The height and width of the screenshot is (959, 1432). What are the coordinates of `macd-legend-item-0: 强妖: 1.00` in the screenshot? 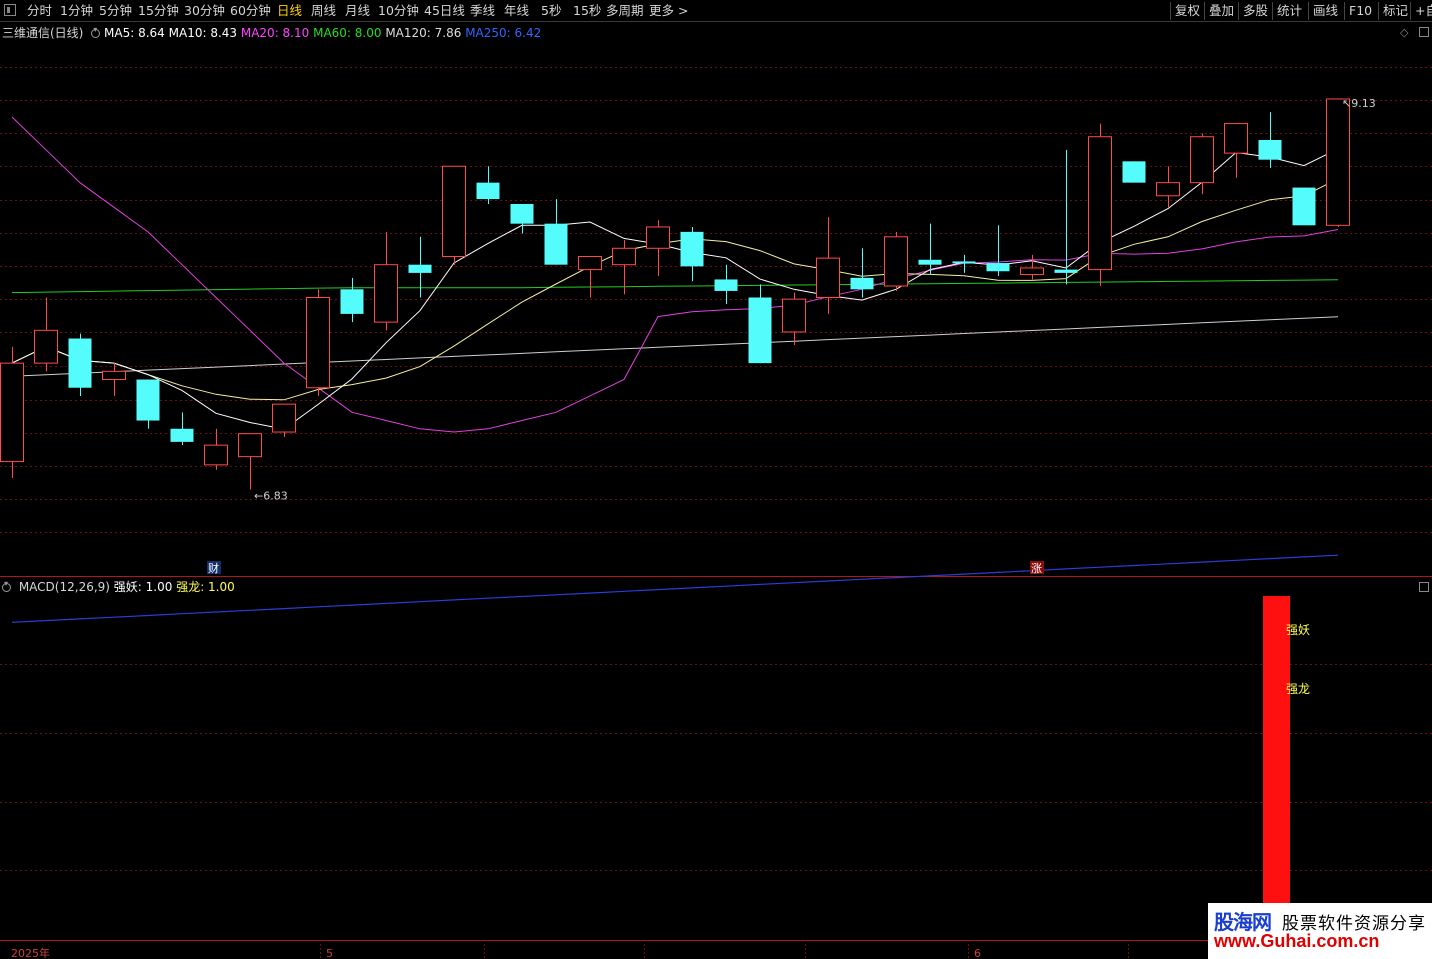 It's located at (143, 587).